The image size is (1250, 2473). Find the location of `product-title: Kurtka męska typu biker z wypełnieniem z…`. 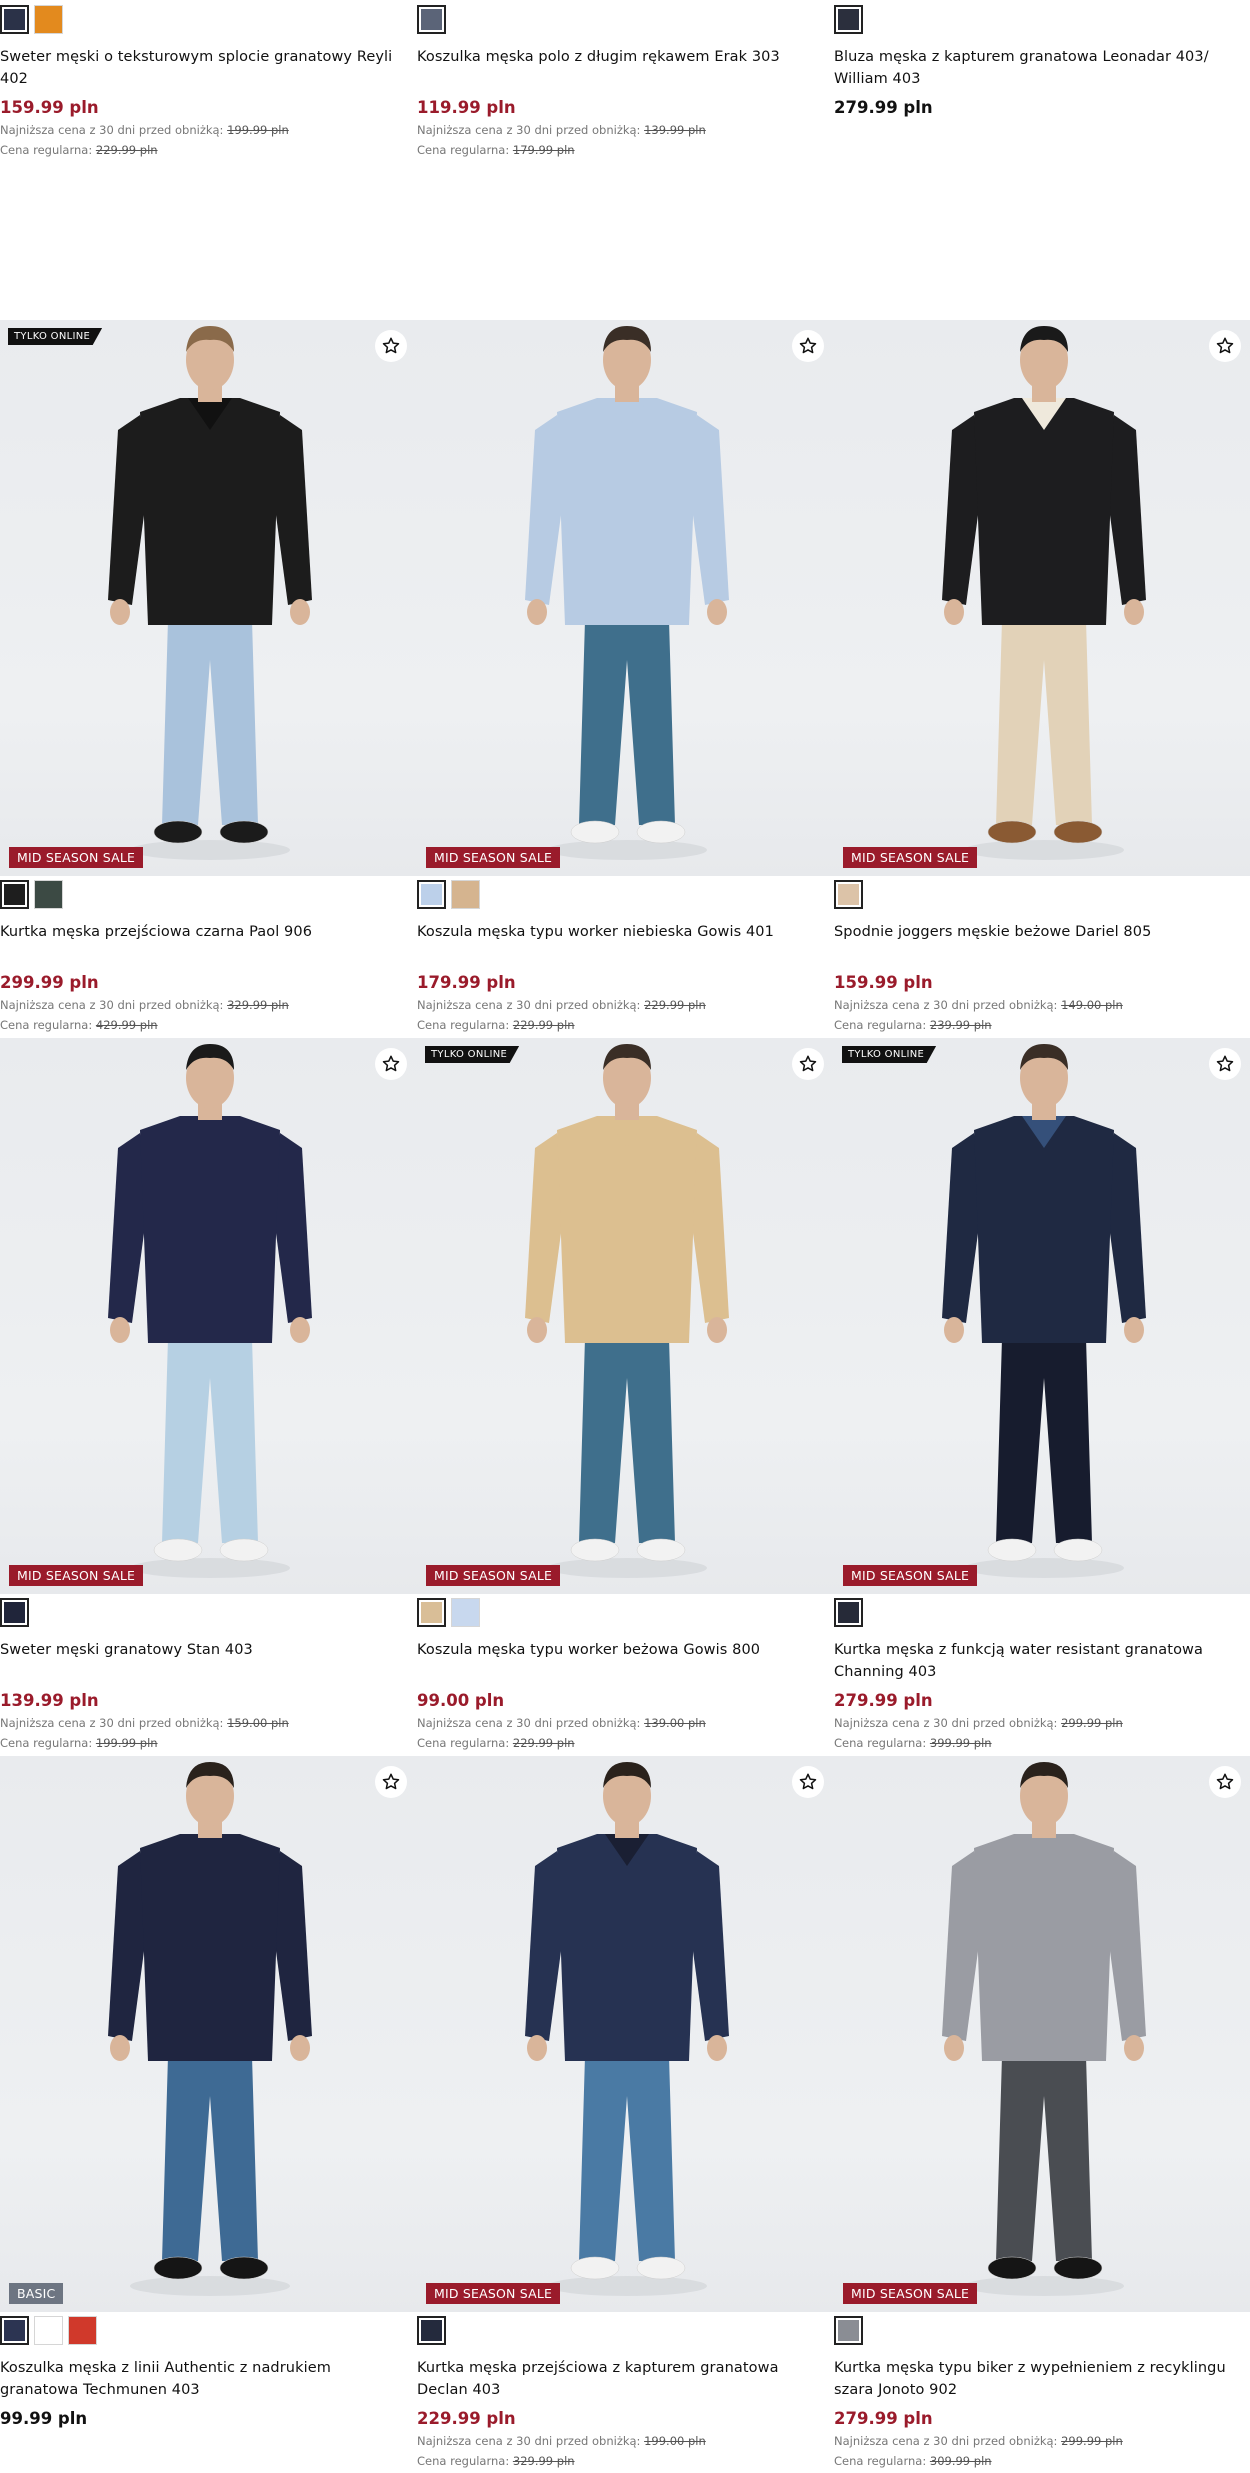

product-title: Kurtka męska typu biker z wypełnieniem z… is located at coordinates (1036, 2379).